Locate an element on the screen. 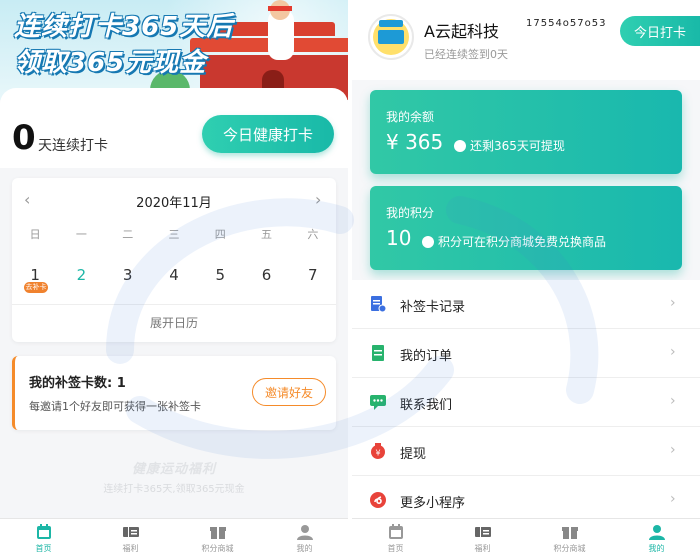  balance-value: ¥ 365 is located at coordinates (415, 142).